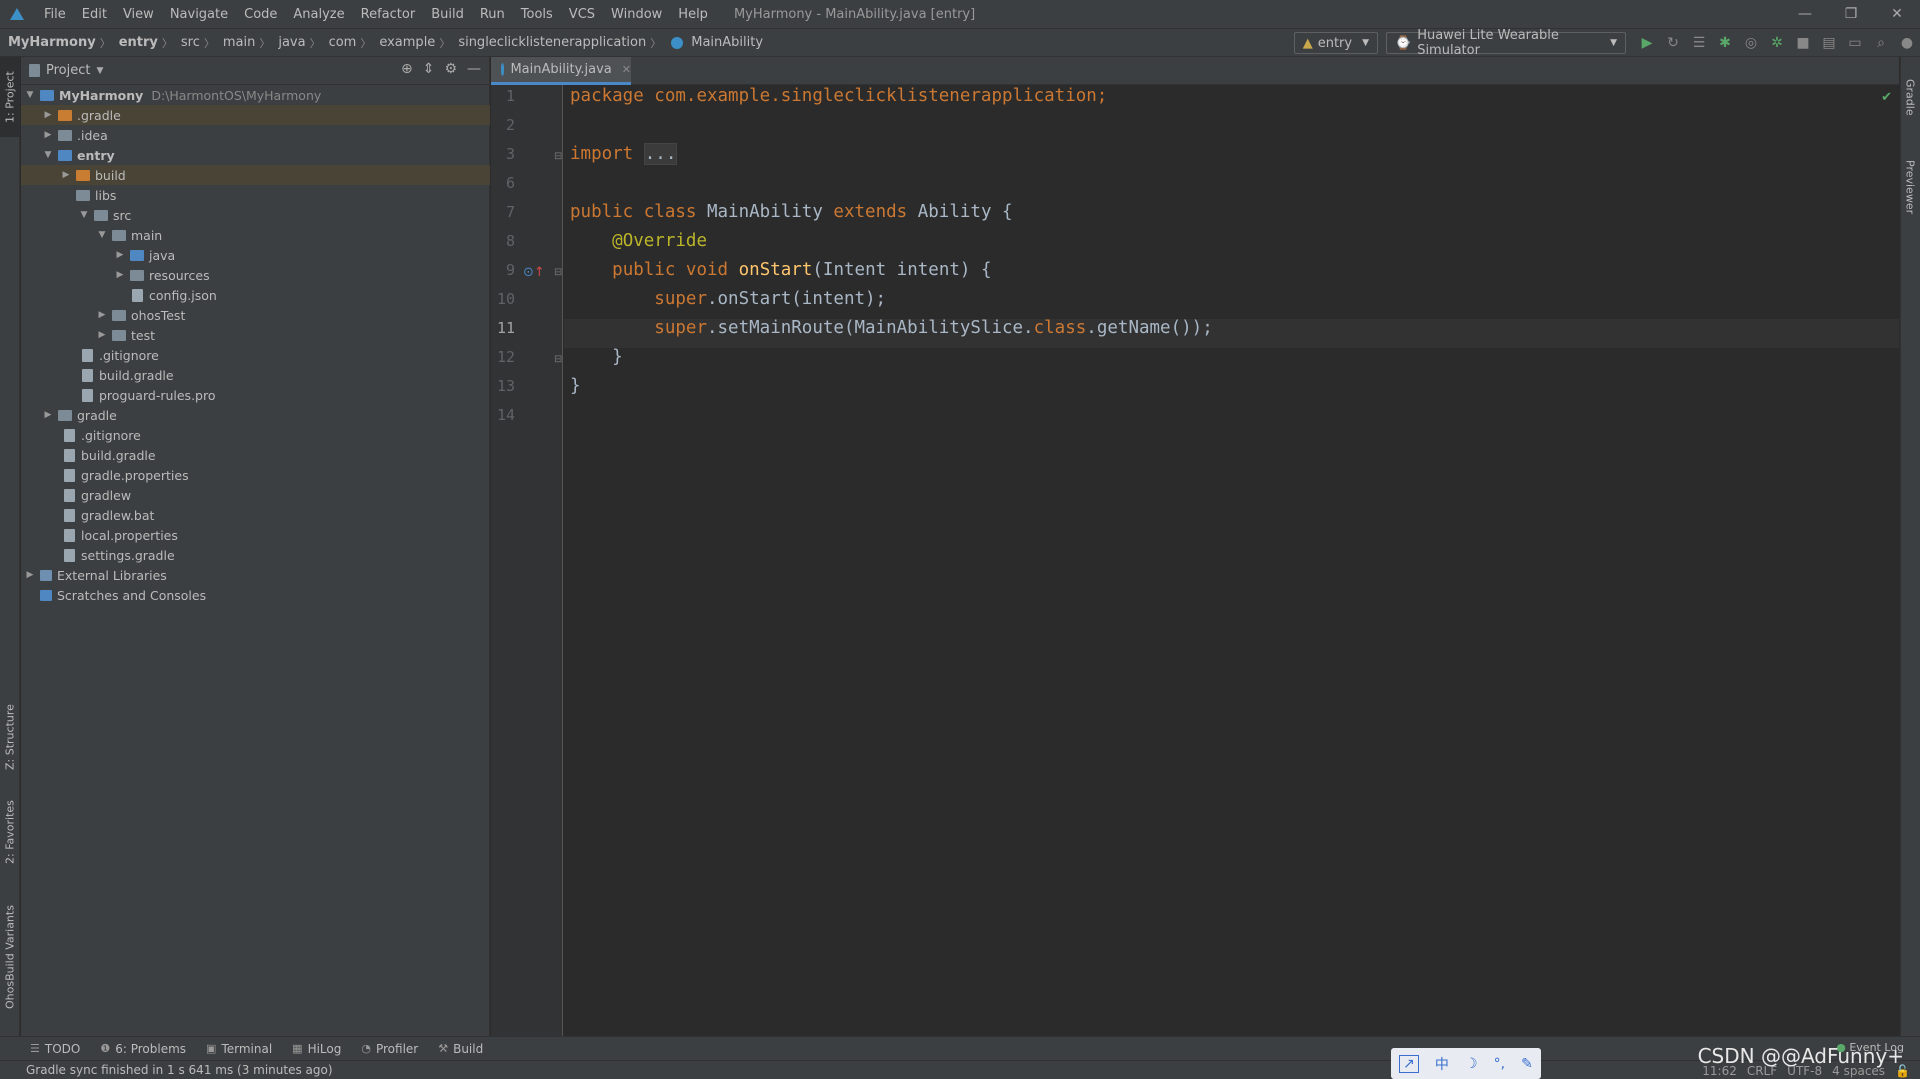 The height and width of the screenshot is (1079, 1920). Describe the element at coordinates (1471, 1064) in the screenshot. I see `moon-icon: ☽` at that location.